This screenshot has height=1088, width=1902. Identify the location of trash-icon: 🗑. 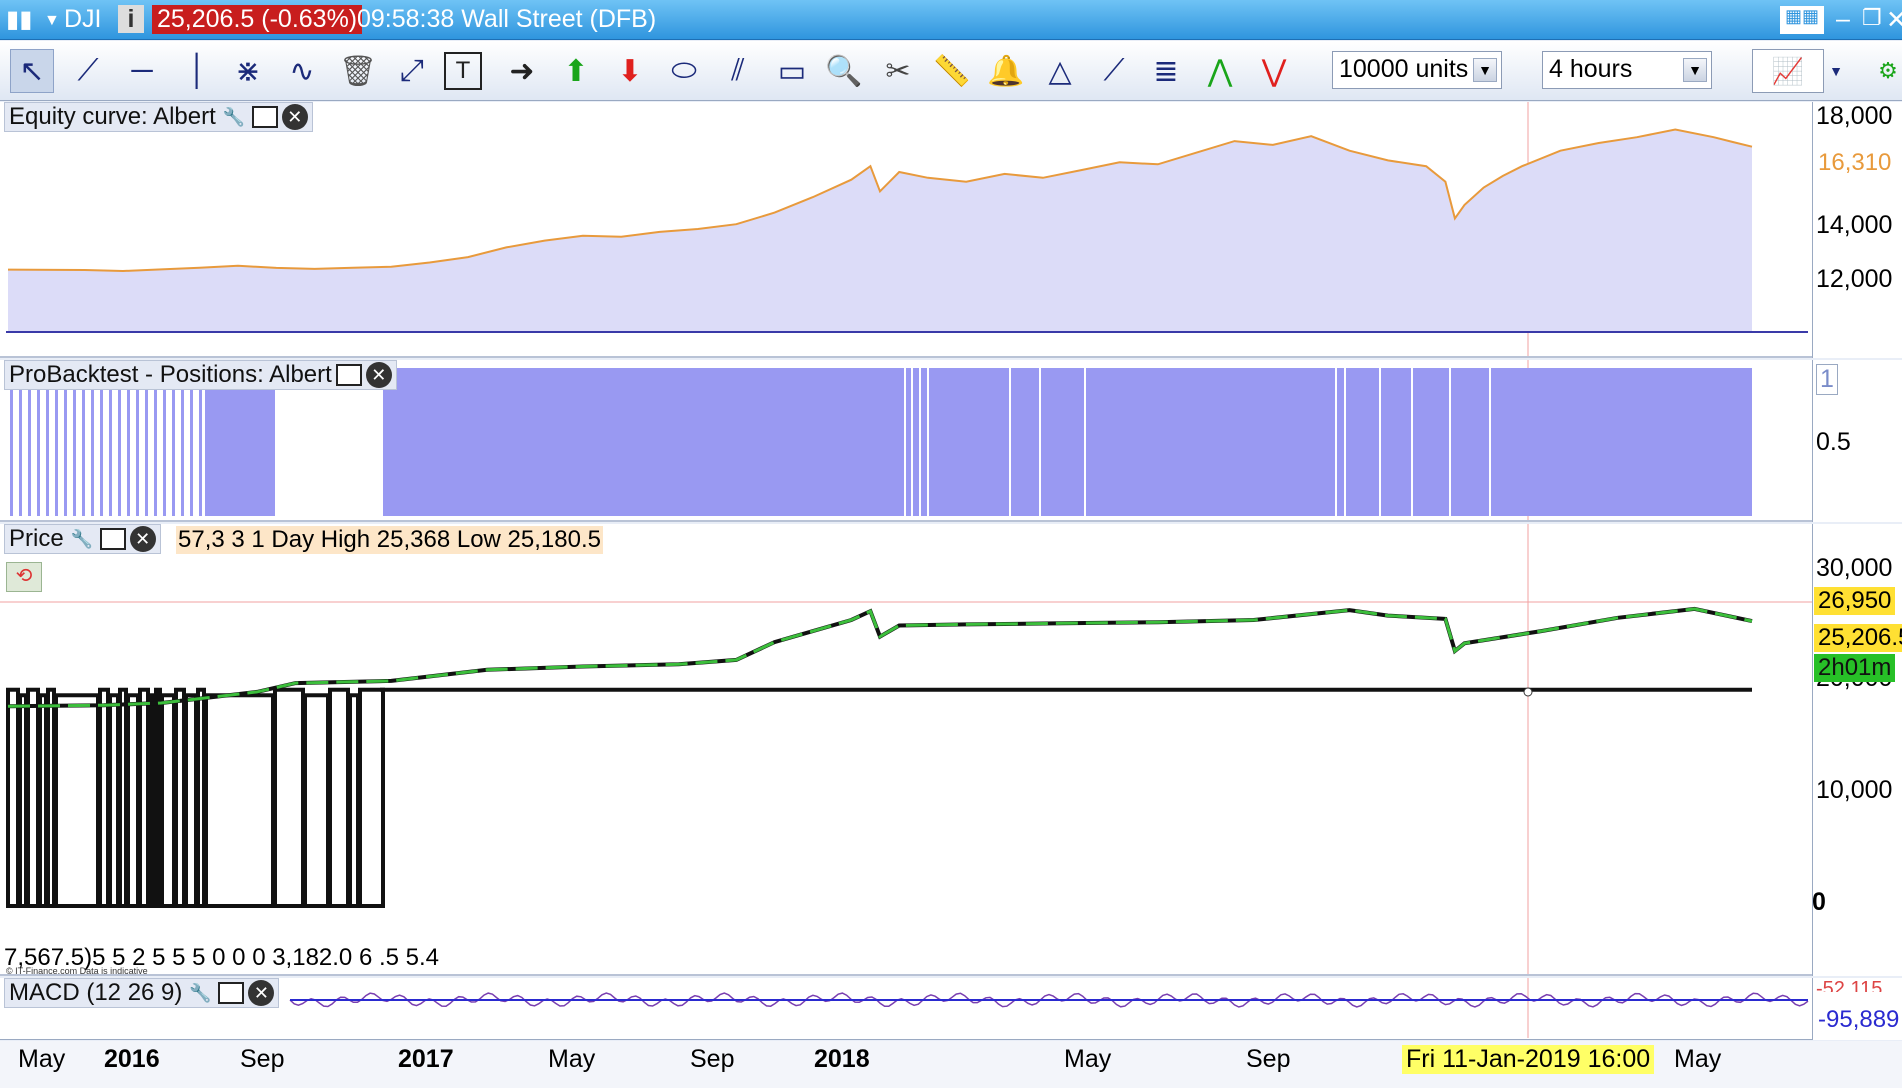
(358, 71).